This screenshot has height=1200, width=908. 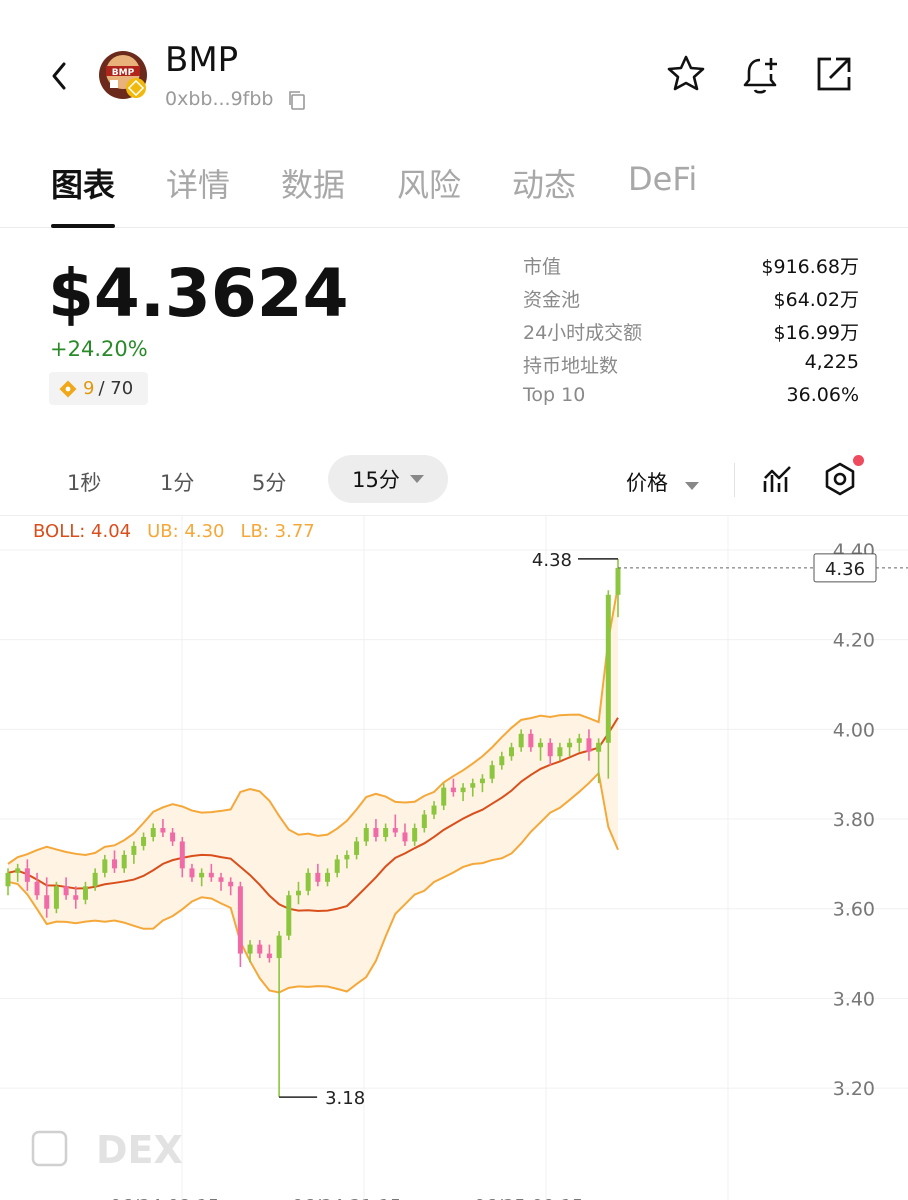 What do you see at coordinates (269, 482) in the screenshot?
I see `interval-5m: 5分` at bounding box center [269, 482].